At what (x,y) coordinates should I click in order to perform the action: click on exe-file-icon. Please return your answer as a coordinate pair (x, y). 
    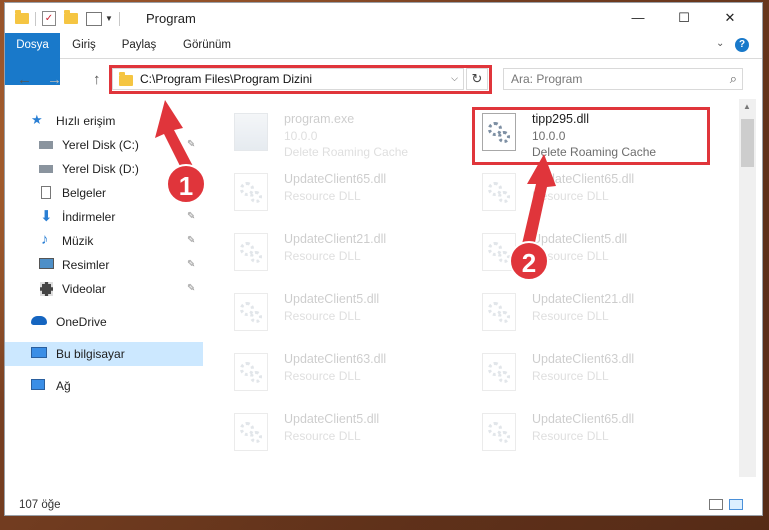
    Looking at the image, I should click on (251, 132).